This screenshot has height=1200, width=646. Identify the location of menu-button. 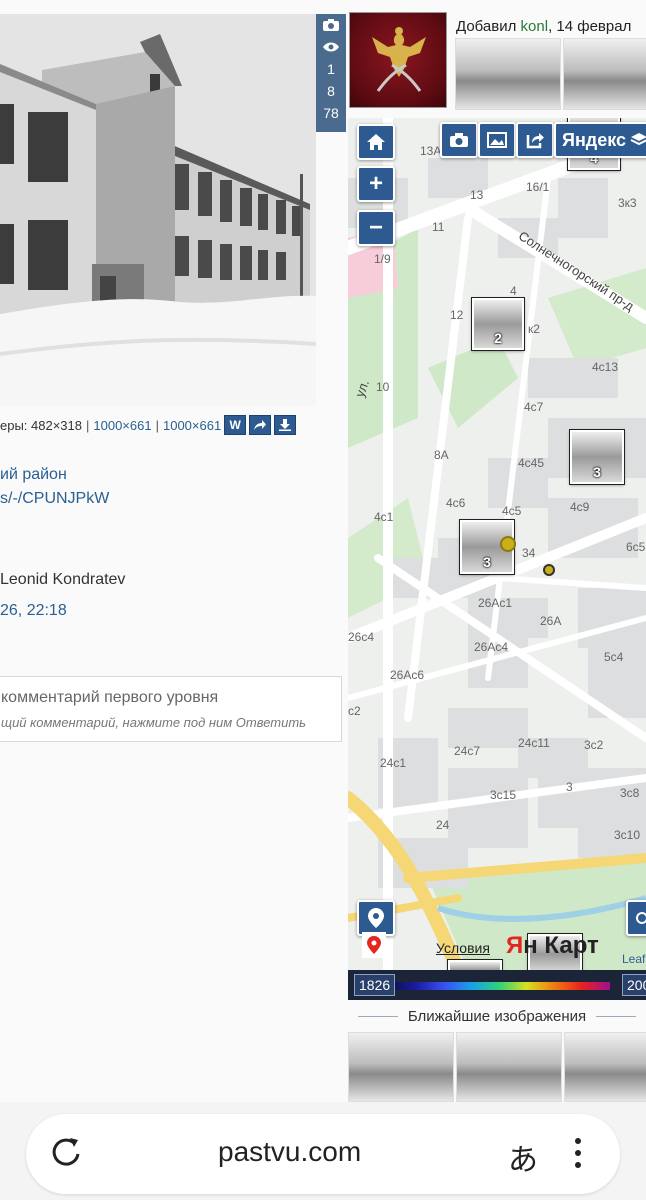
(578, 1155).